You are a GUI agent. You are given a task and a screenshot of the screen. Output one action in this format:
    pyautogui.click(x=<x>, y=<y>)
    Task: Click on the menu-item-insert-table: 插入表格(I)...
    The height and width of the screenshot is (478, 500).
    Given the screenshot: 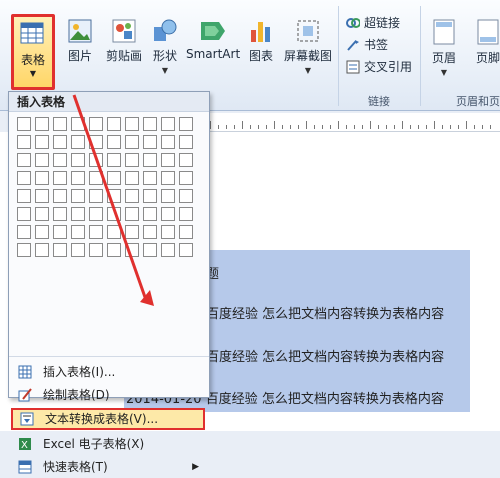 What is the action you would take?
    pyautogui.click(x=108, y=372)
    